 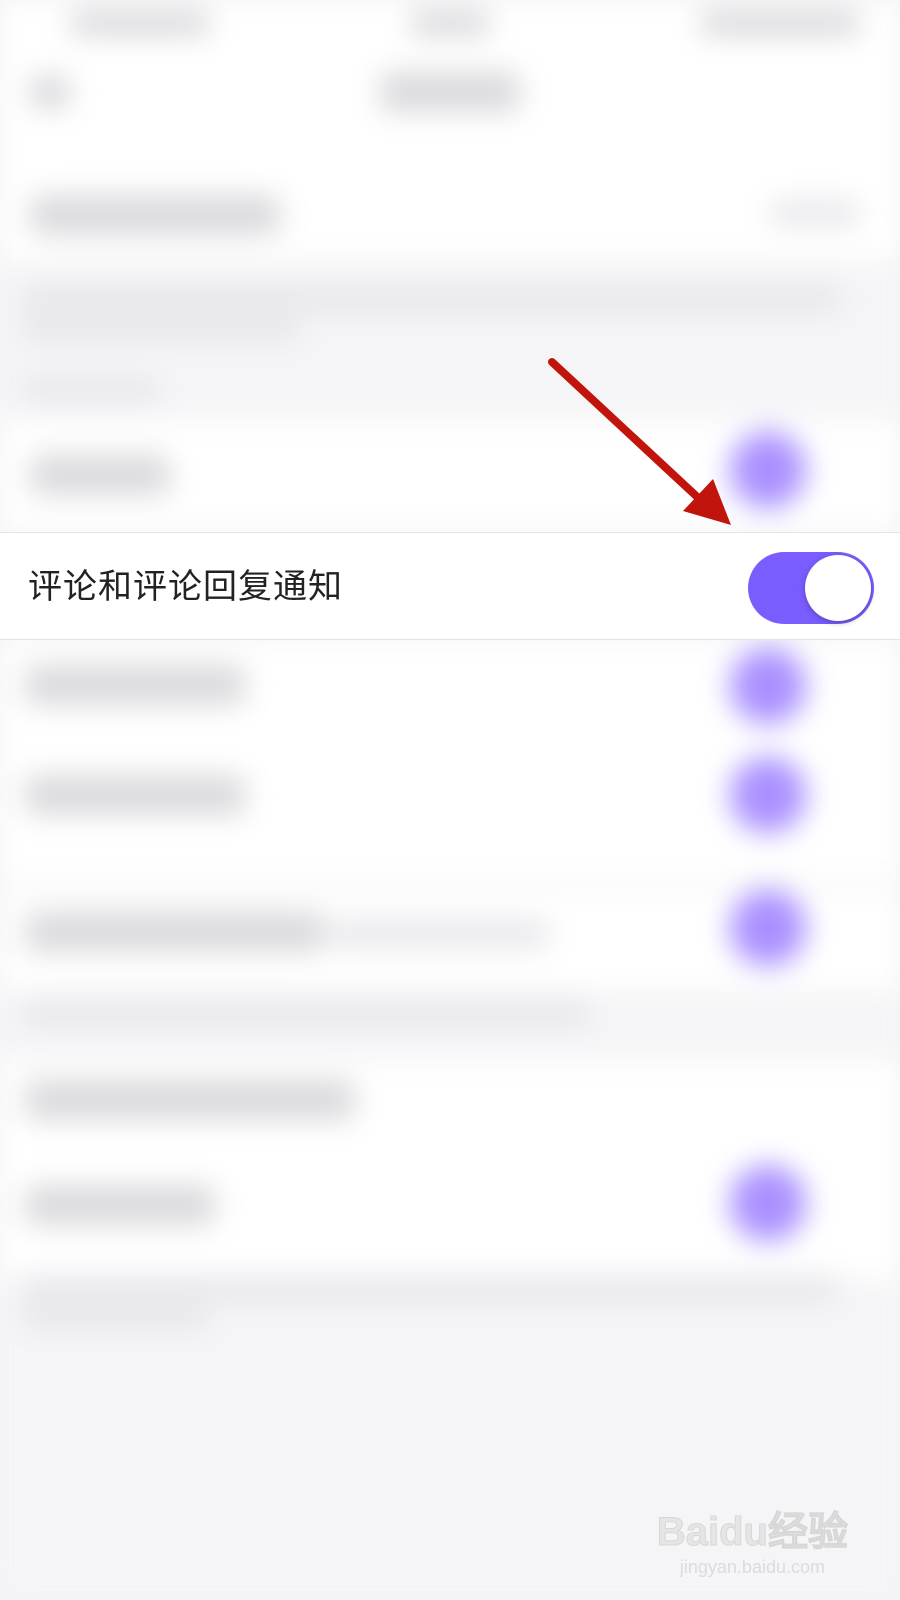 What do you see at coordinates (780, 23) in the screenshot?
I see `blurred-status-right` at bounding box center [780, 23].